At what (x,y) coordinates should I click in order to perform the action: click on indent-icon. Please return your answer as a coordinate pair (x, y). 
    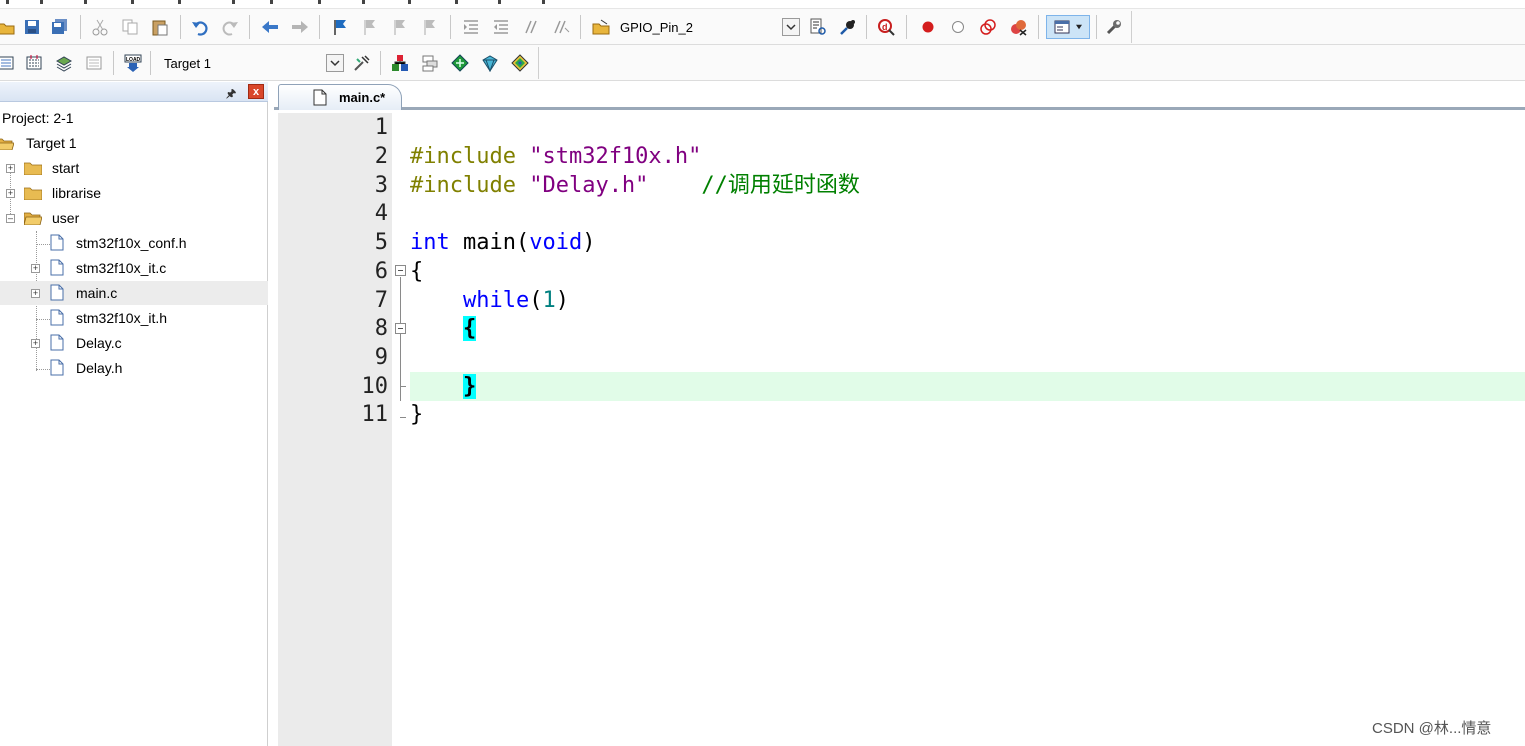
    Looking at the image, I should click on (471, 27).